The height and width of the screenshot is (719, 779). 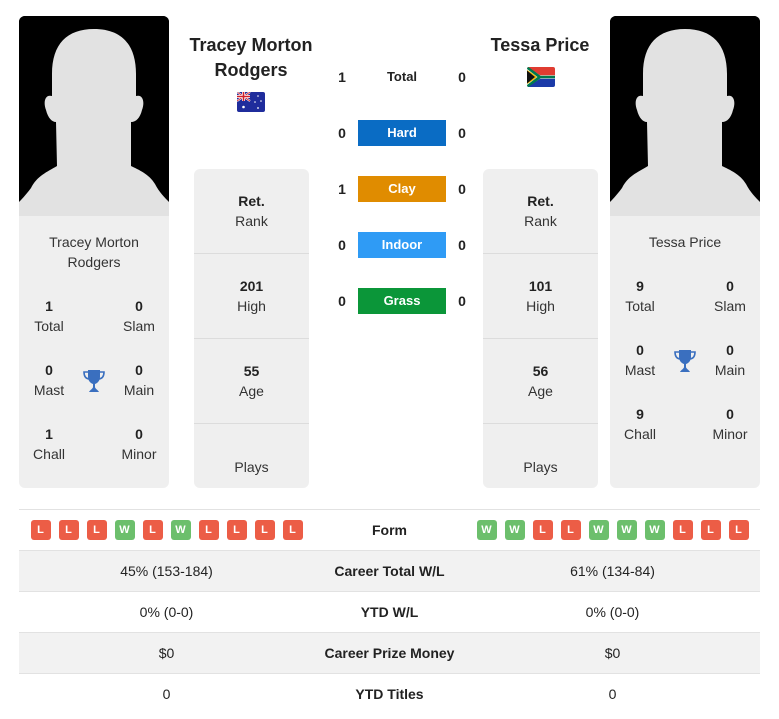 I want to click on player2-titles-minor: 0 Minor, so click(x=730, y=424).